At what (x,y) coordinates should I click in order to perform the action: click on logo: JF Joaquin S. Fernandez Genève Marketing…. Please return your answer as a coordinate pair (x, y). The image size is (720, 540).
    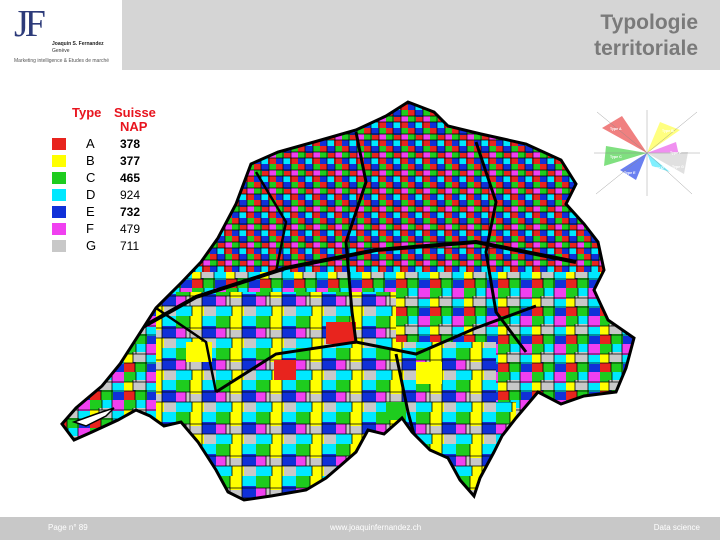
    Looking at the image, I should click on (61, 35).